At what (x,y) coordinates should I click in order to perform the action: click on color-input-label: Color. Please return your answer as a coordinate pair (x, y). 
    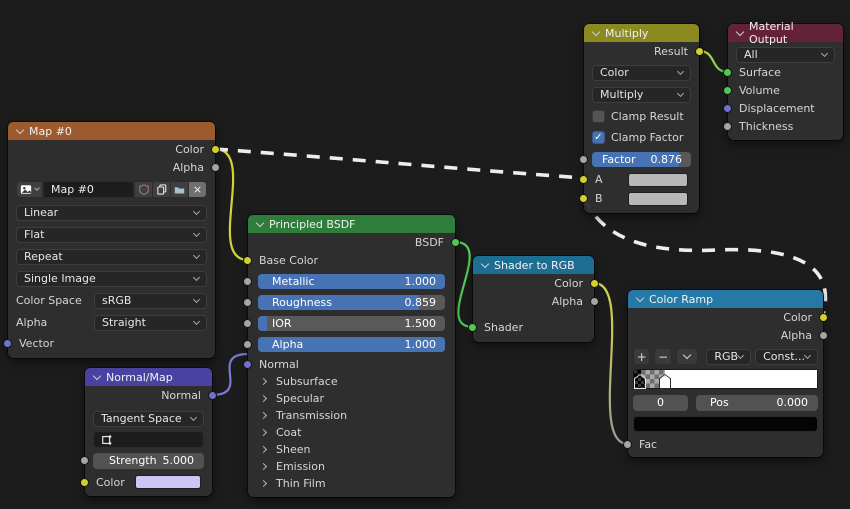
    Looking at the image, I should click on (110, 482).